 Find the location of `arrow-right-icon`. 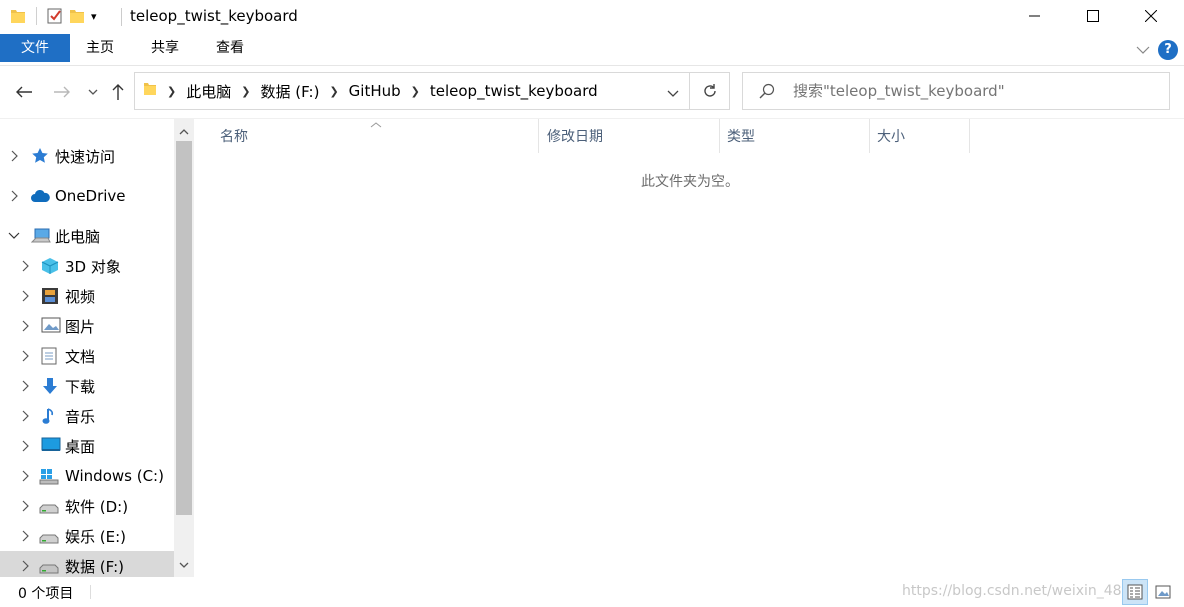

arrow-right-icon is located at coordinates (62, 92).